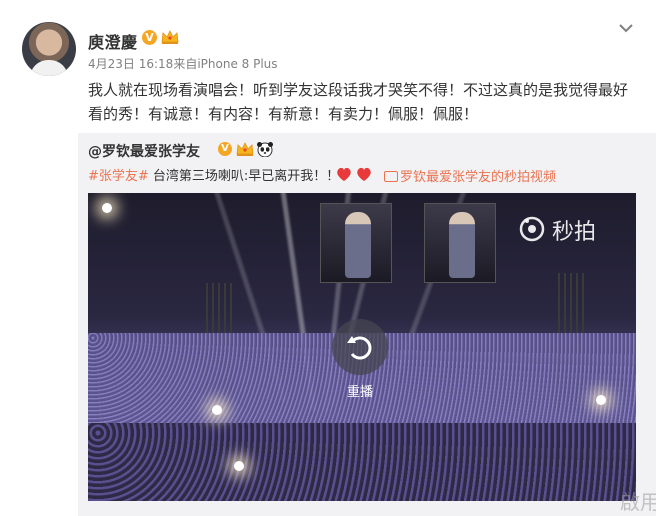  Describe the element at coordinates (638, 502) in the screenshot. I see `page-watermark: 啟用` at that location.